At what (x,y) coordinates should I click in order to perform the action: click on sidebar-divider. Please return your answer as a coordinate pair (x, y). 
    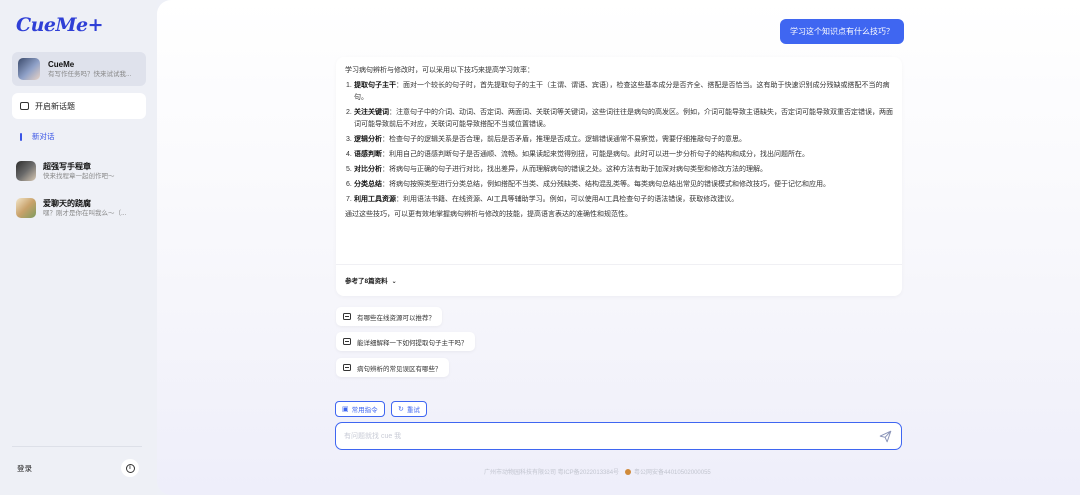
    Looking at the image, I should click on (77, 446).